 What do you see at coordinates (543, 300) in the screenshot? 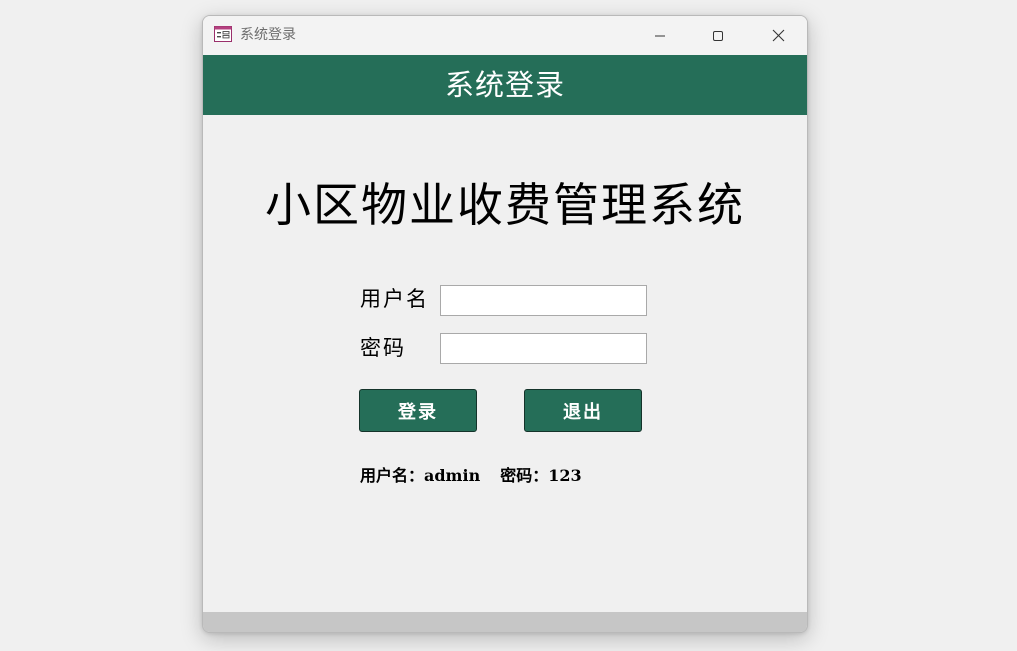
I see `username-input` at bounding box center [543, 300].